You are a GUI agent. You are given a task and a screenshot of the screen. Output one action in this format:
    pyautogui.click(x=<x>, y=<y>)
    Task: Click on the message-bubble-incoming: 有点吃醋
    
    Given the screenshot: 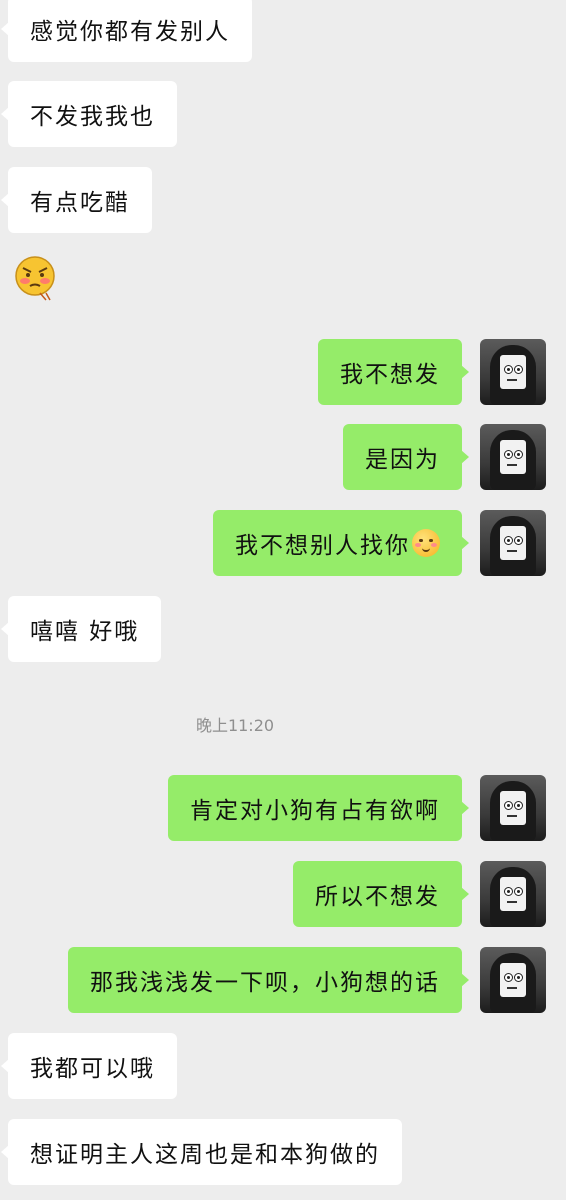 What is the action you would take?
    pyautogui.click(x=76, y=200)
    